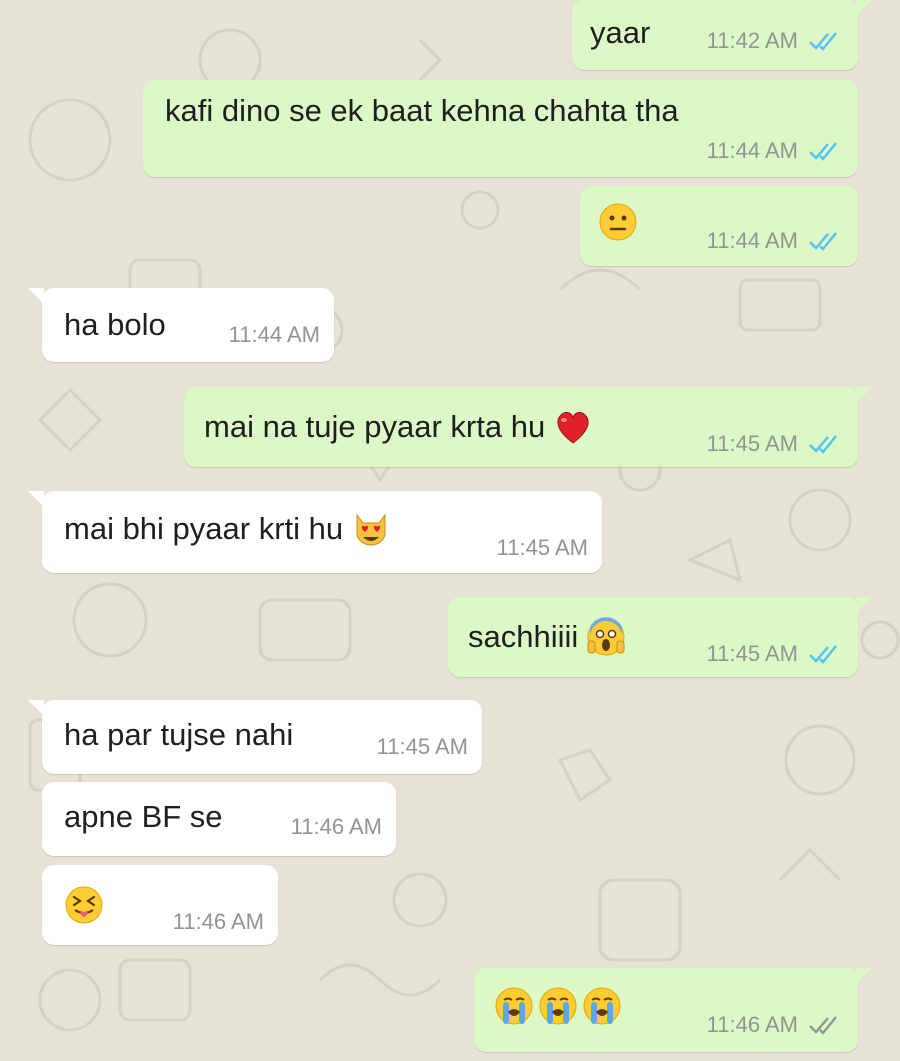  Describe the element at coordinates (573, 427) in the screenshot. I see `red-heart-emoji` at that location.